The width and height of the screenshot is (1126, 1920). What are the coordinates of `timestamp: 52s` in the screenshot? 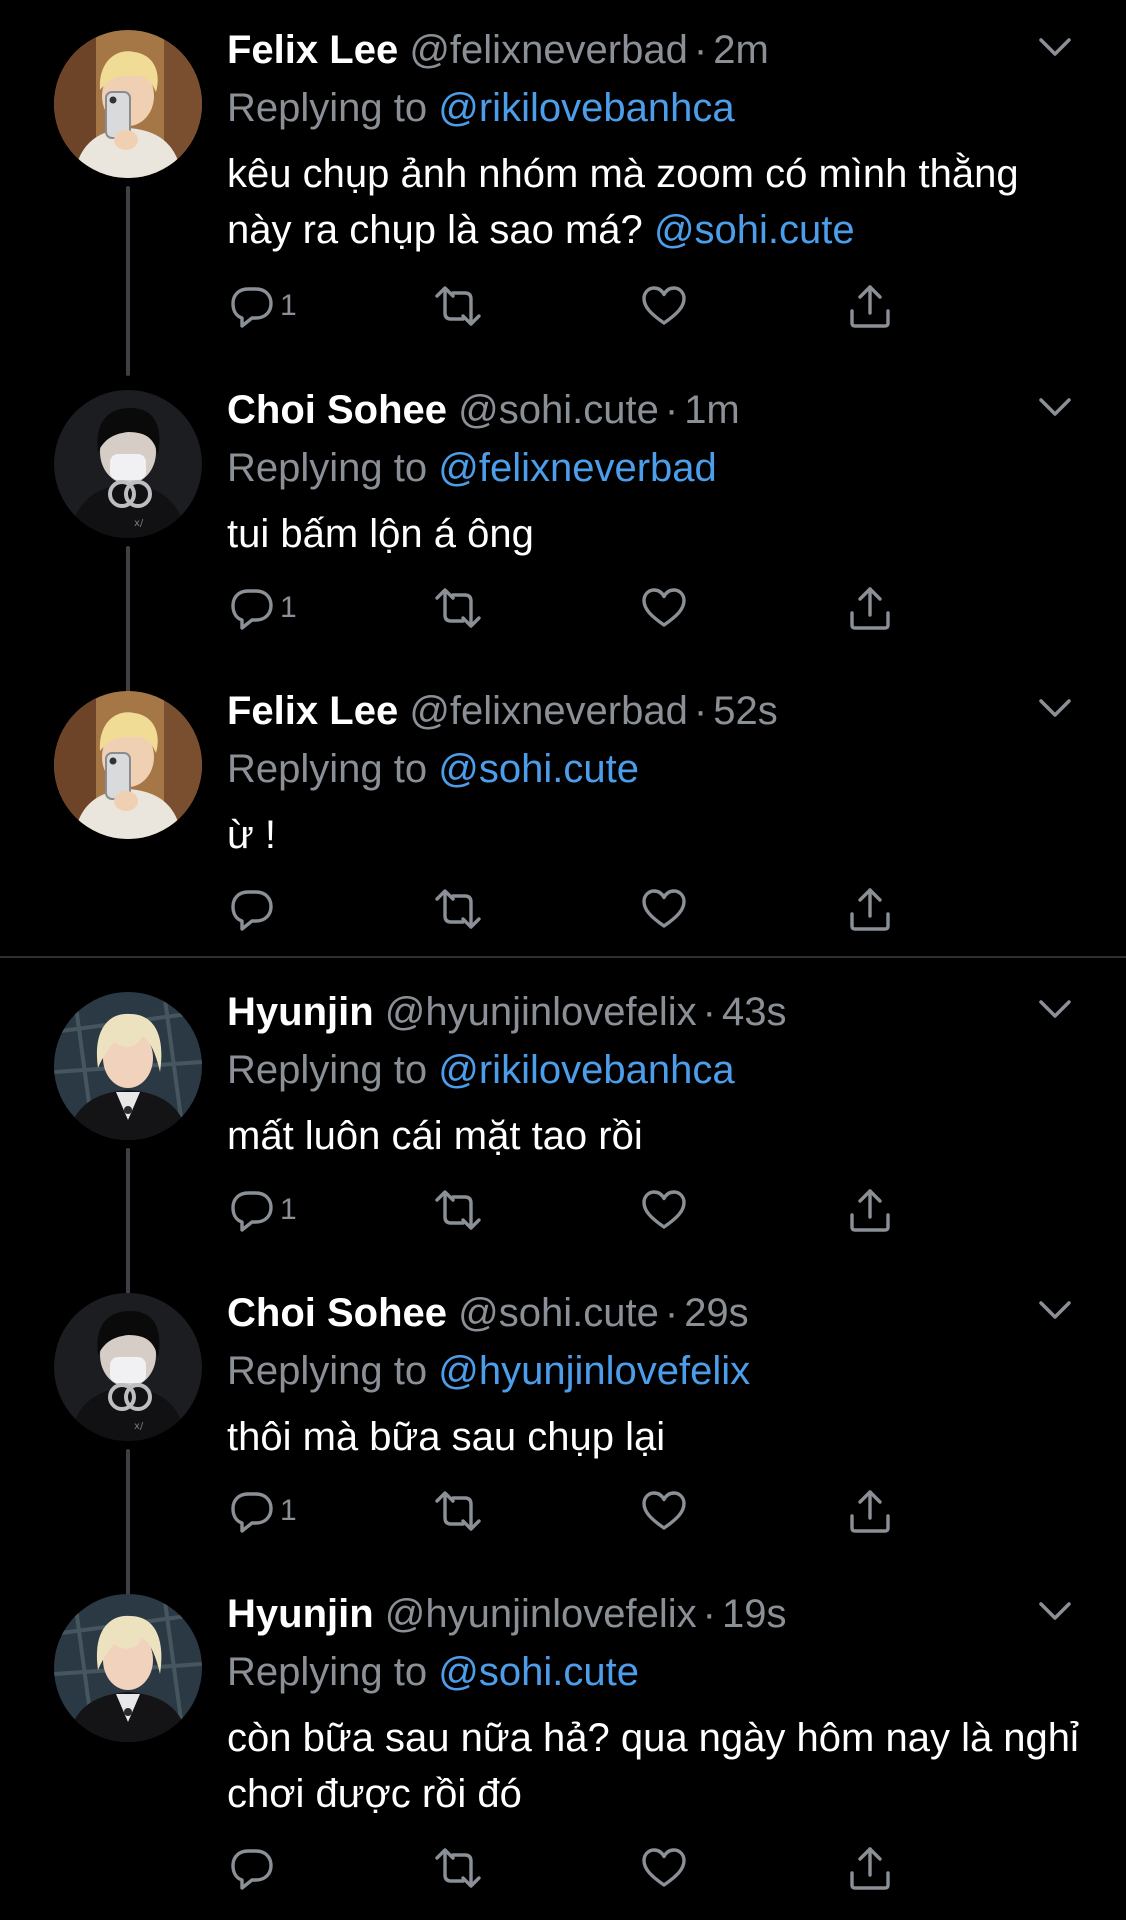 It's located at (745, 711).